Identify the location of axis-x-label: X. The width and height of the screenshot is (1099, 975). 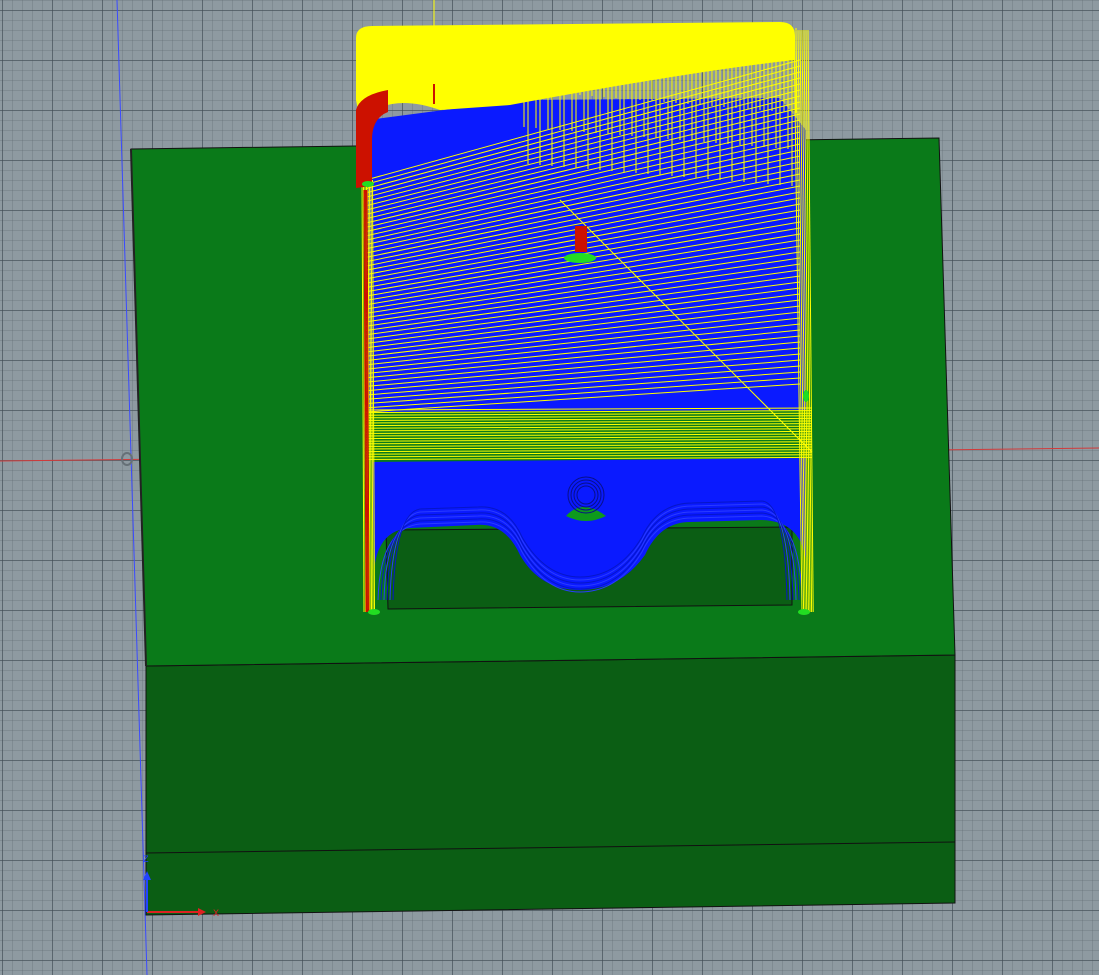
(216, 913).